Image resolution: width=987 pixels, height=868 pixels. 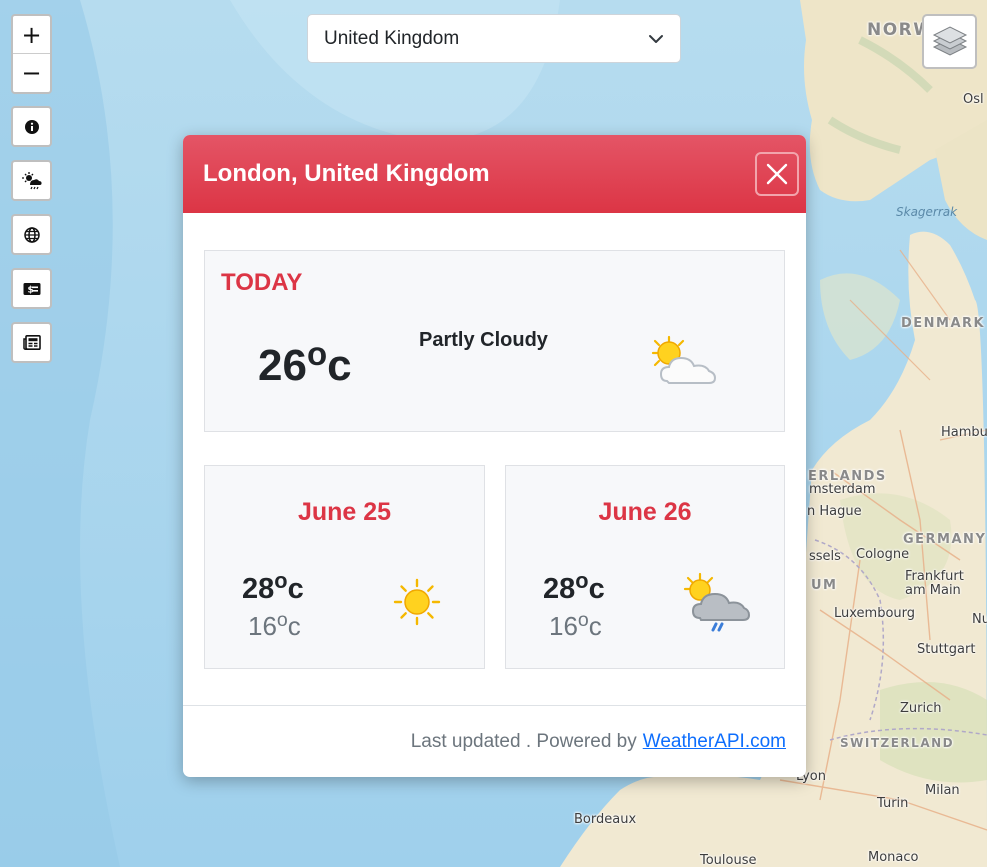 What do you see at coordinates (262, 282) in the screenshot?
I see `today-label: TODAY` at bounding box center [262, 282].